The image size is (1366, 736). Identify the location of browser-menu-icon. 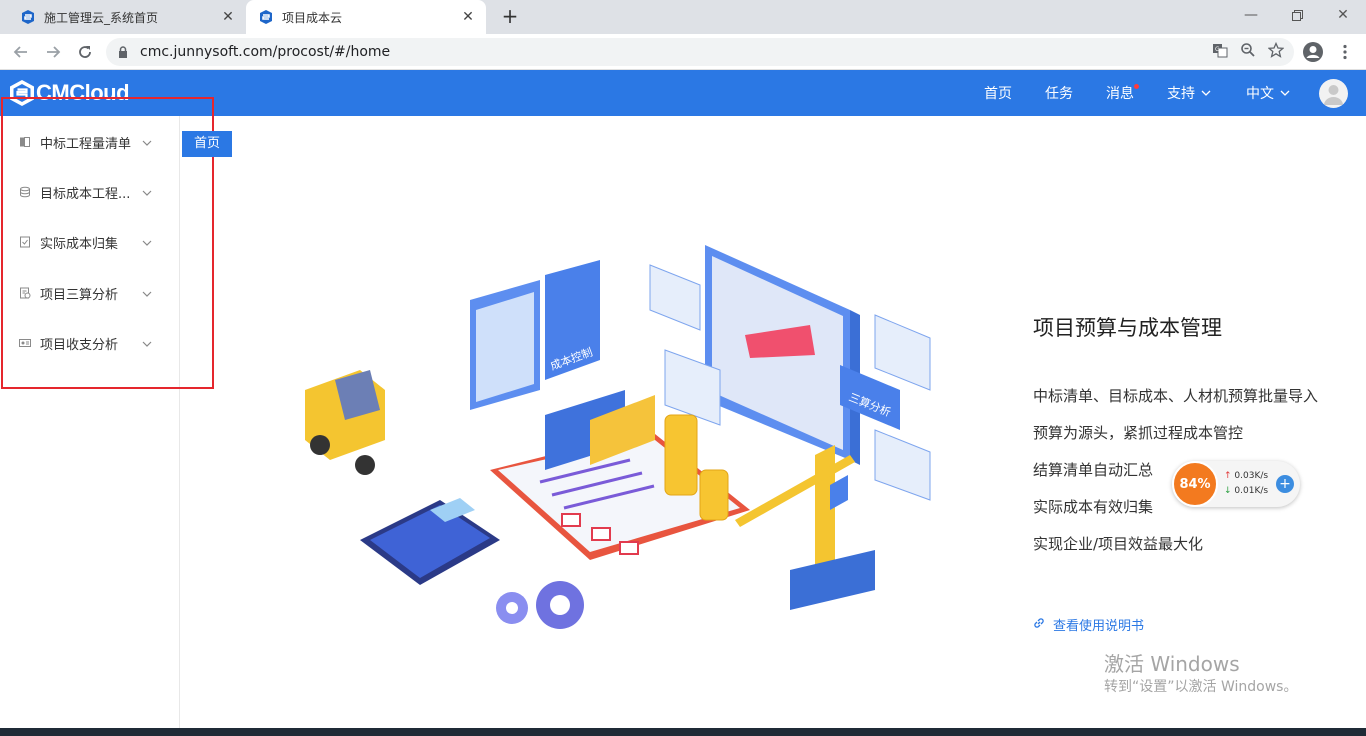
(1345, 52).